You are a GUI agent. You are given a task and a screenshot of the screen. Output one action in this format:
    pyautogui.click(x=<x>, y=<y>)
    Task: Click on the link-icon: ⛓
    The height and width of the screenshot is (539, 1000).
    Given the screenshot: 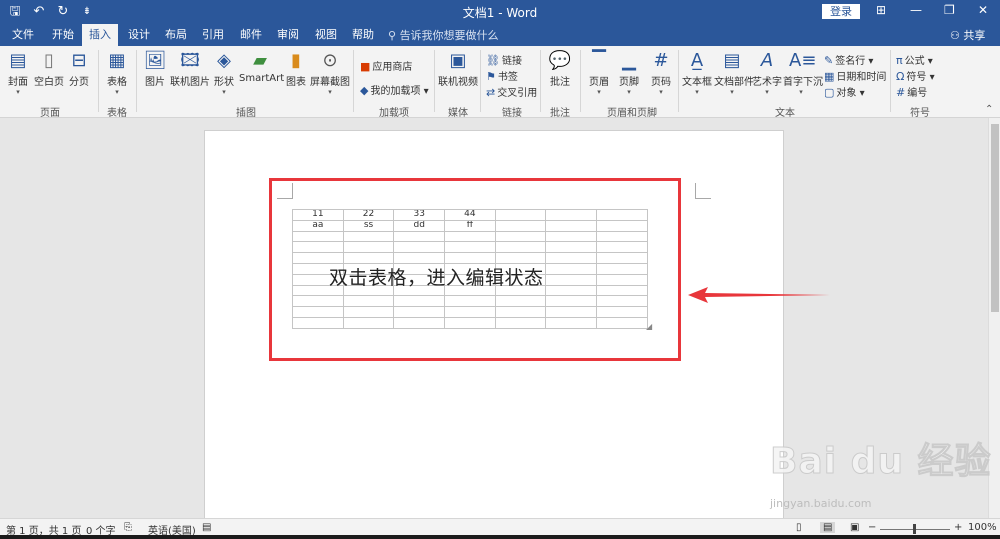 What is the action you would take?
    pyautogui.click(x=493, y=60)
    